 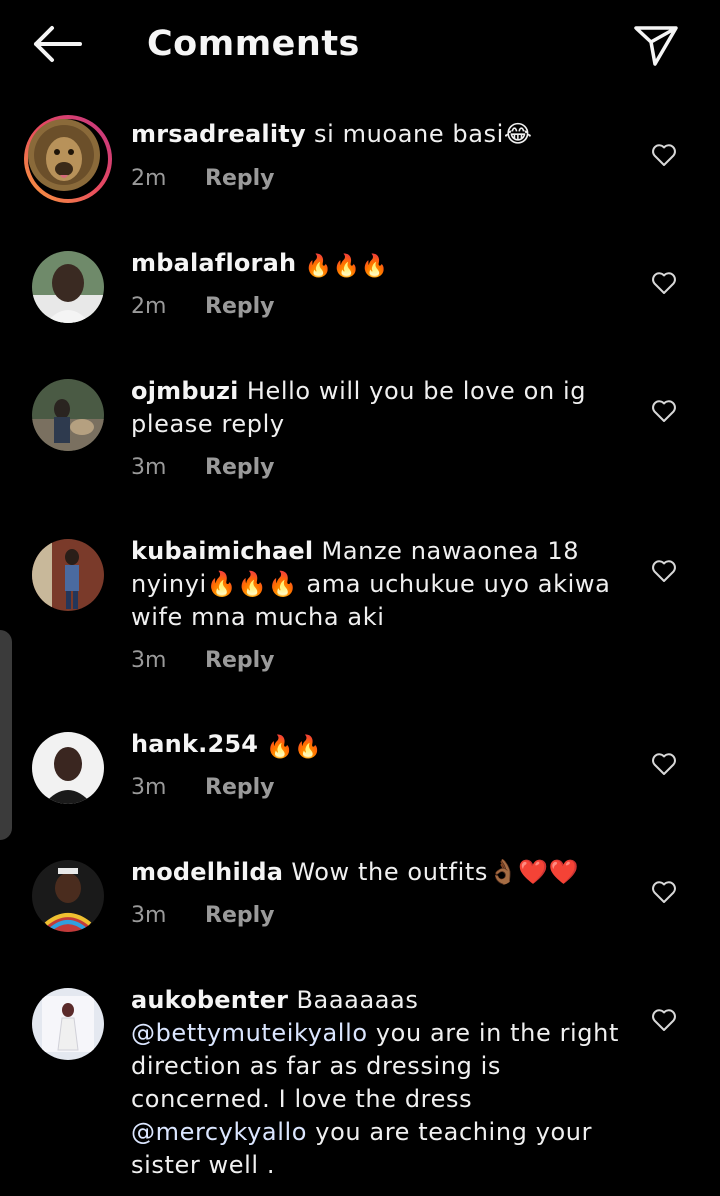 What do you see at coordinates (435, 872) in the screenshot?
I see `comment-text: Wow the outfits👌🏾❤️❤️` at bounding box center [435, 872].